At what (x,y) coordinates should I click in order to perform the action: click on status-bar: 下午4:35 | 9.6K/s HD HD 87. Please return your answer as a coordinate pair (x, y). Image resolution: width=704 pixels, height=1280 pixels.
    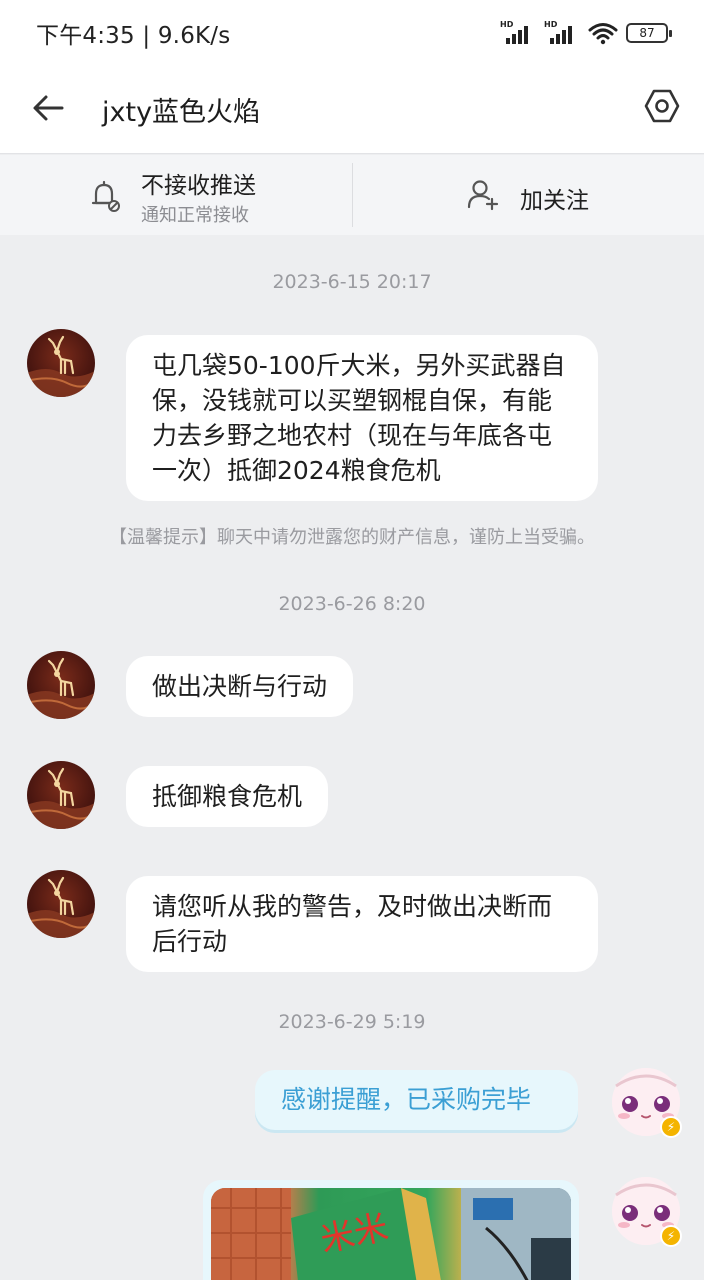
    Looking at the image, I should click on (352, 33).